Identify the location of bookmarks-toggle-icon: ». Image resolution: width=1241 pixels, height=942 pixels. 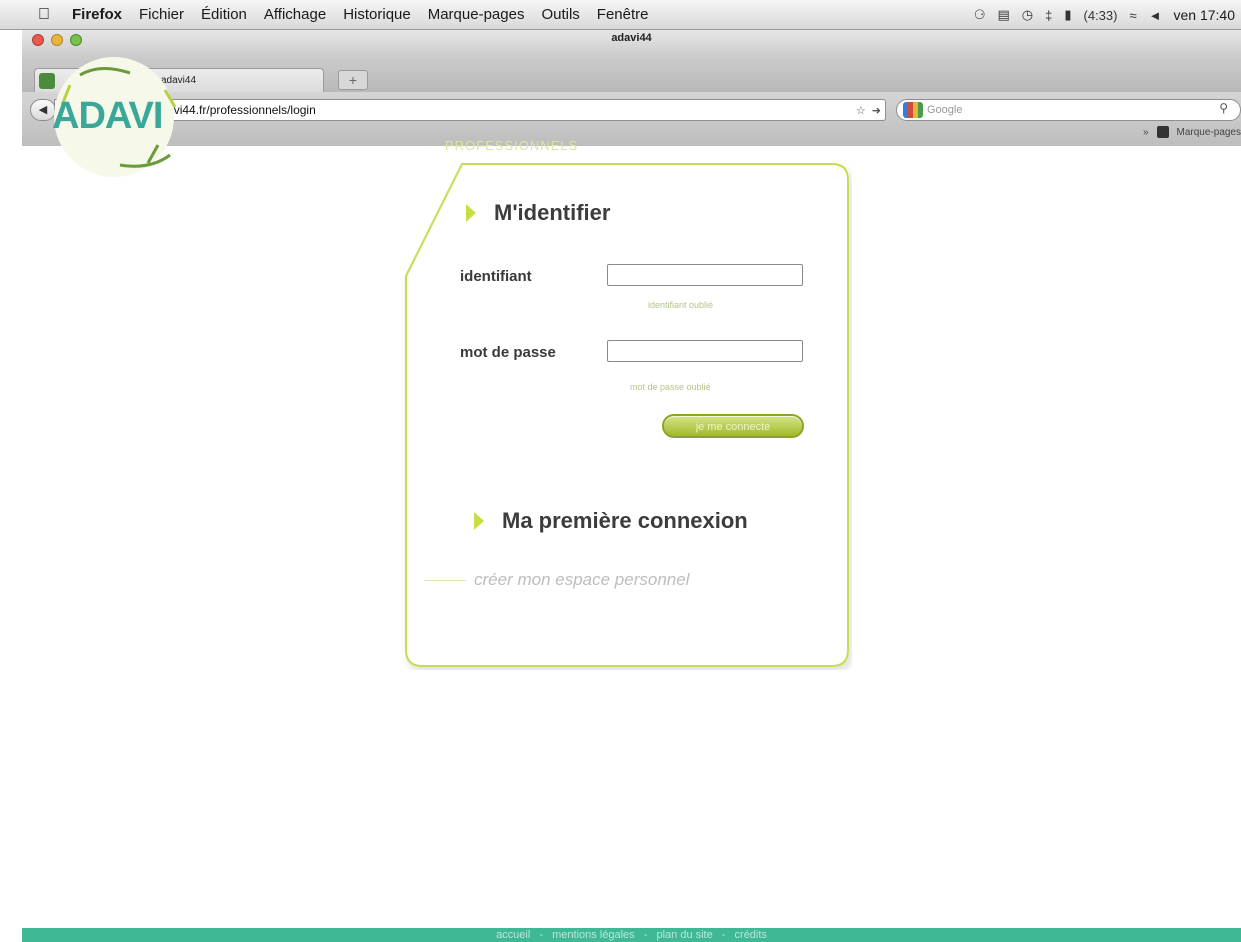
(1146, 132).